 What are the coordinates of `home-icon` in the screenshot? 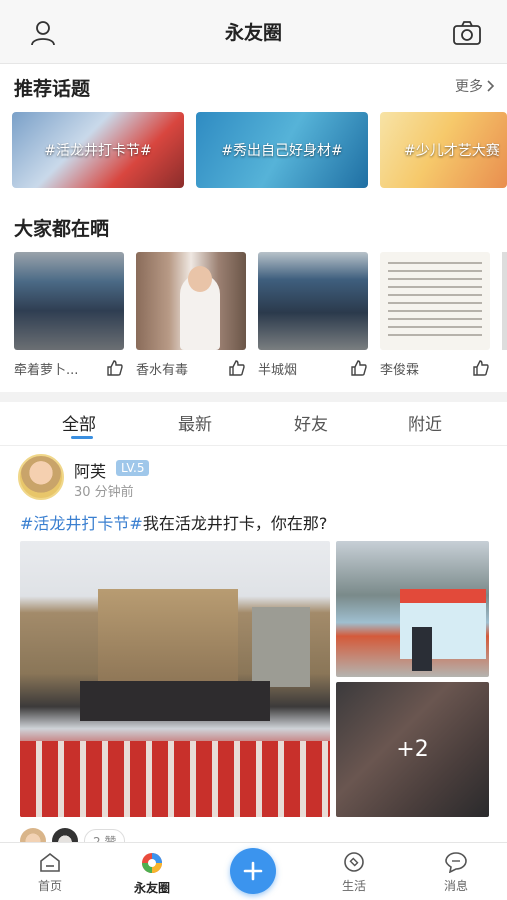 It's located at (50, 862).